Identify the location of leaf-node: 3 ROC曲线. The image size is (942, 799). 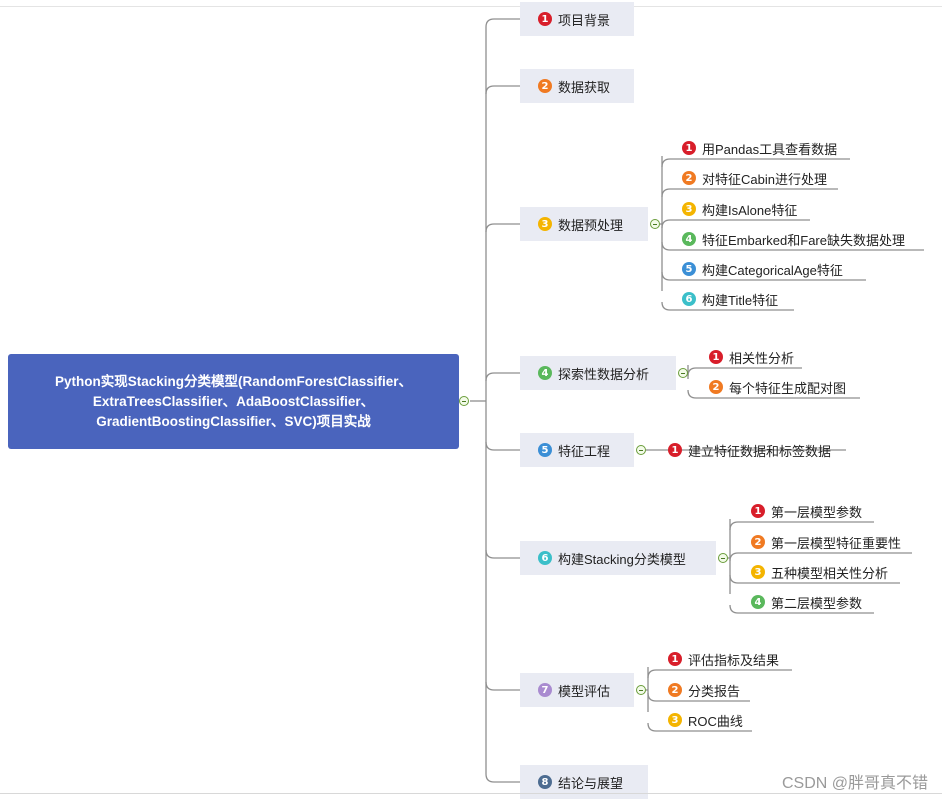
(705, 720).